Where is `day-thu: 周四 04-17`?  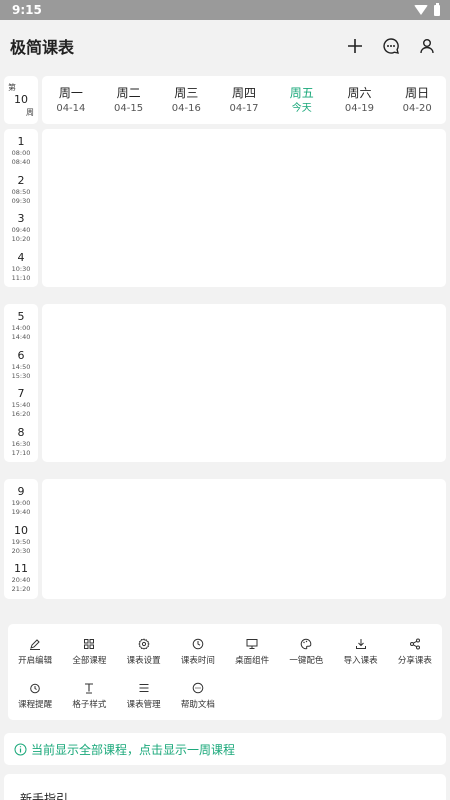 day-thu: 周四 04-17 is located at coordinates (244, 99).